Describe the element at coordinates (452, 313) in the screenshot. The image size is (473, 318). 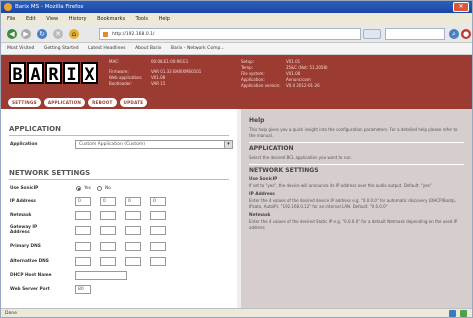
I see `security-icon` at that location.